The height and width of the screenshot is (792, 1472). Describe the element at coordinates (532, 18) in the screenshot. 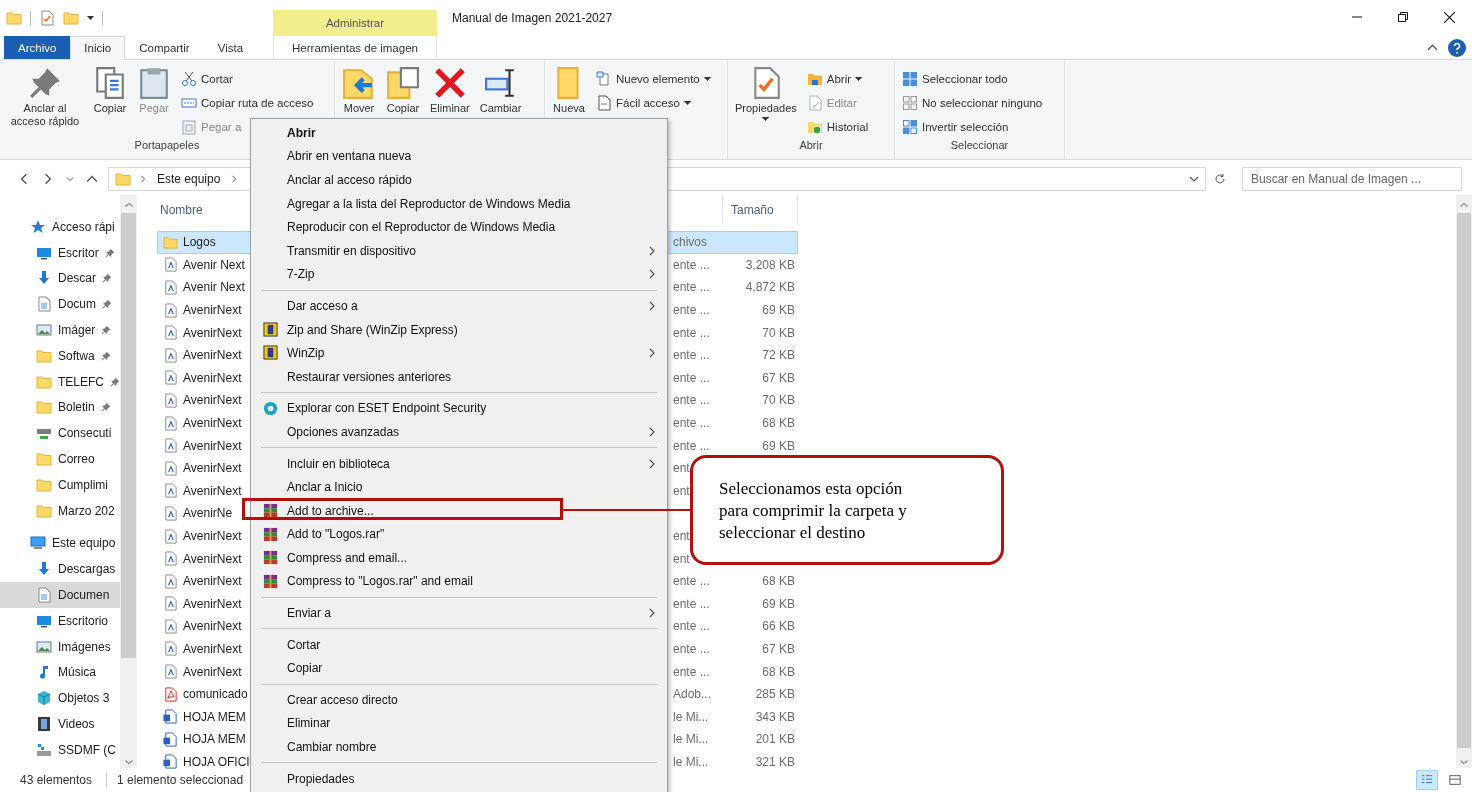

I see `window-title: Manual de Imagen 2021-2027` at that location.